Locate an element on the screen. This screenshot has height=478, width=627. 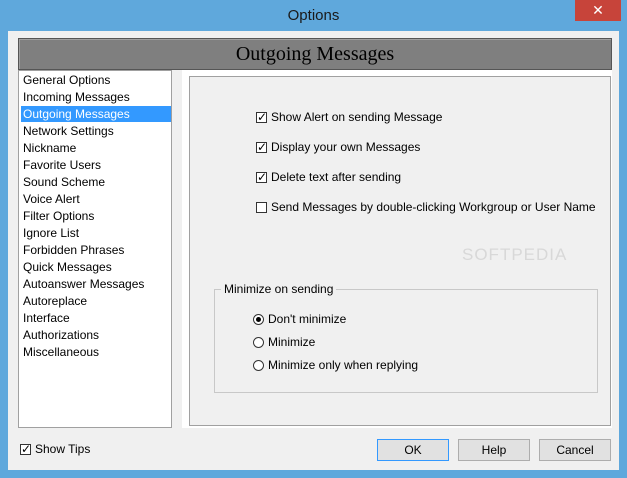
dont-minimize-option: Don't minimize is located at coordinates (299, 320).